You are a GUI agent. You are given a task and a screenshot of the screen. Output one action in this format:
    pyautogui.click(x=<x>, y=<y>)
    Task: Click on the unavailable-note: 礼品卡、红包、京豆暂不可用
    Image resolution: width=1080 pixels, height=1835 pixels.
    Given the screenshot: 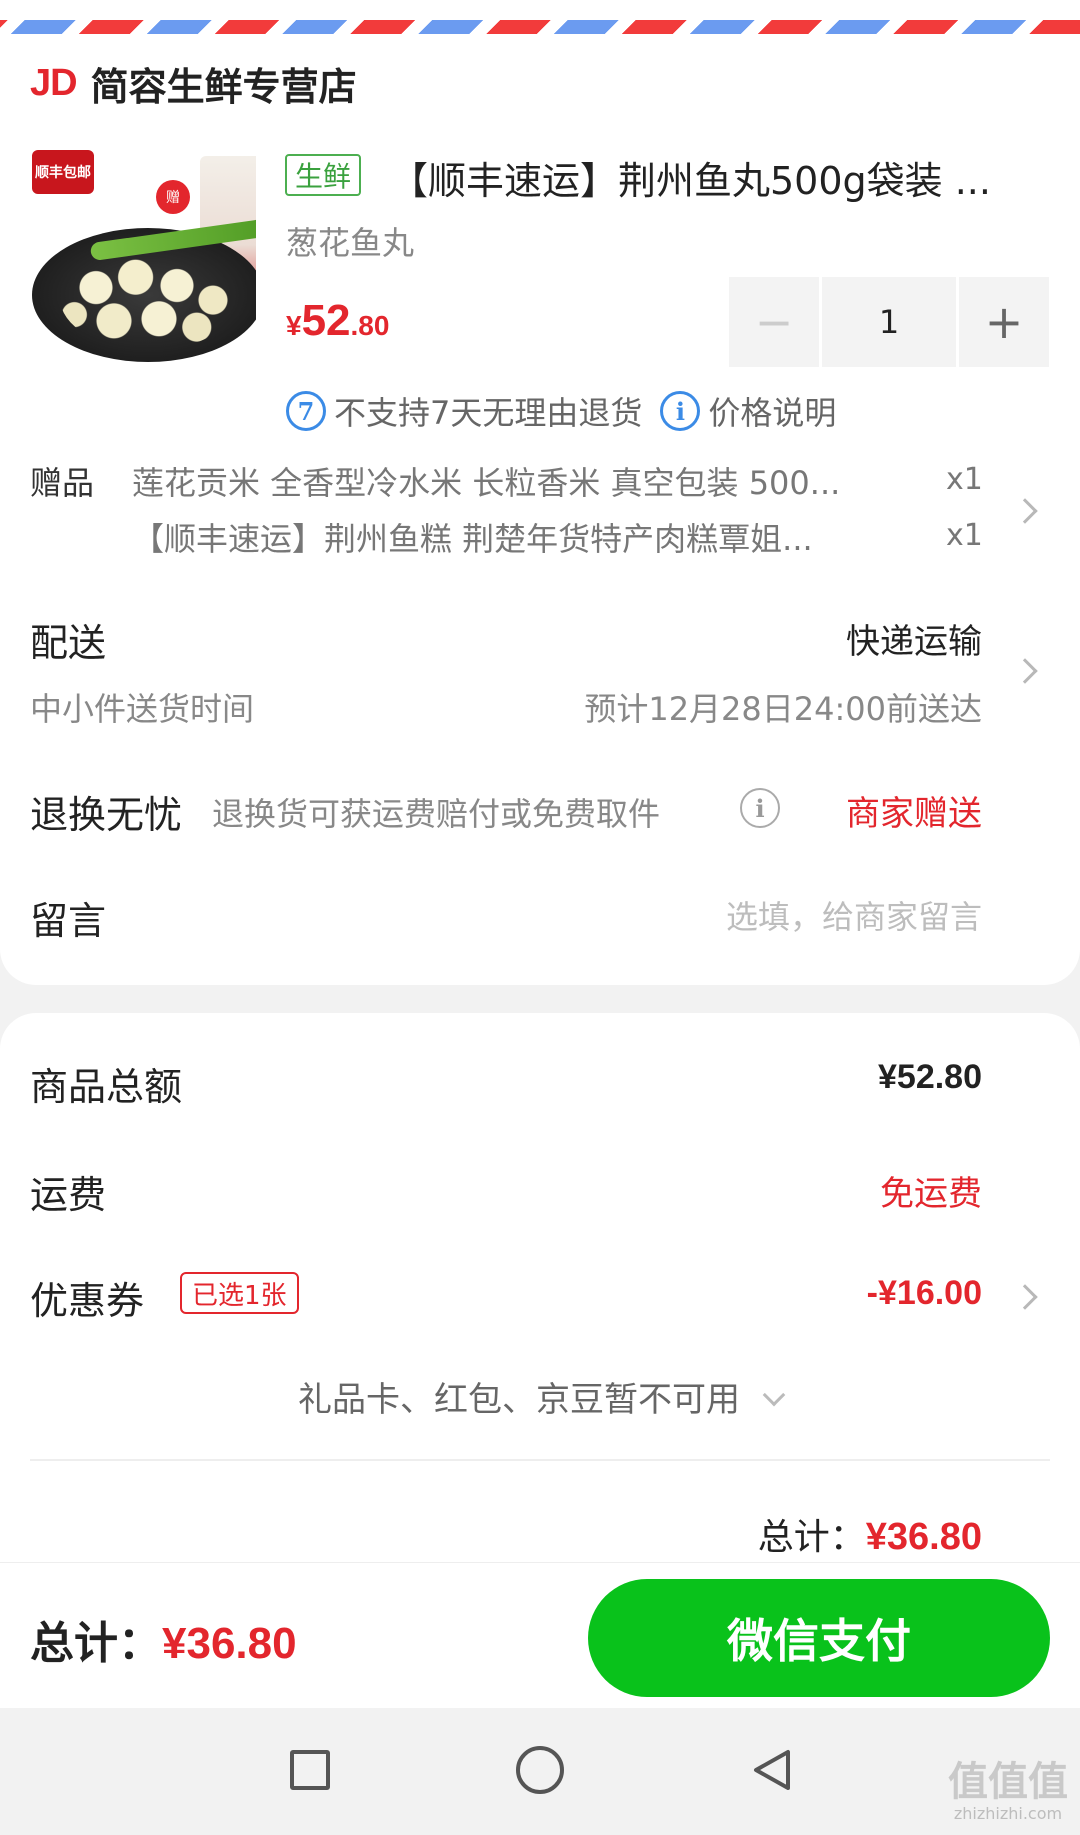 What is the action you would take?
    pyautogui.click(x=519, y=1400)
    